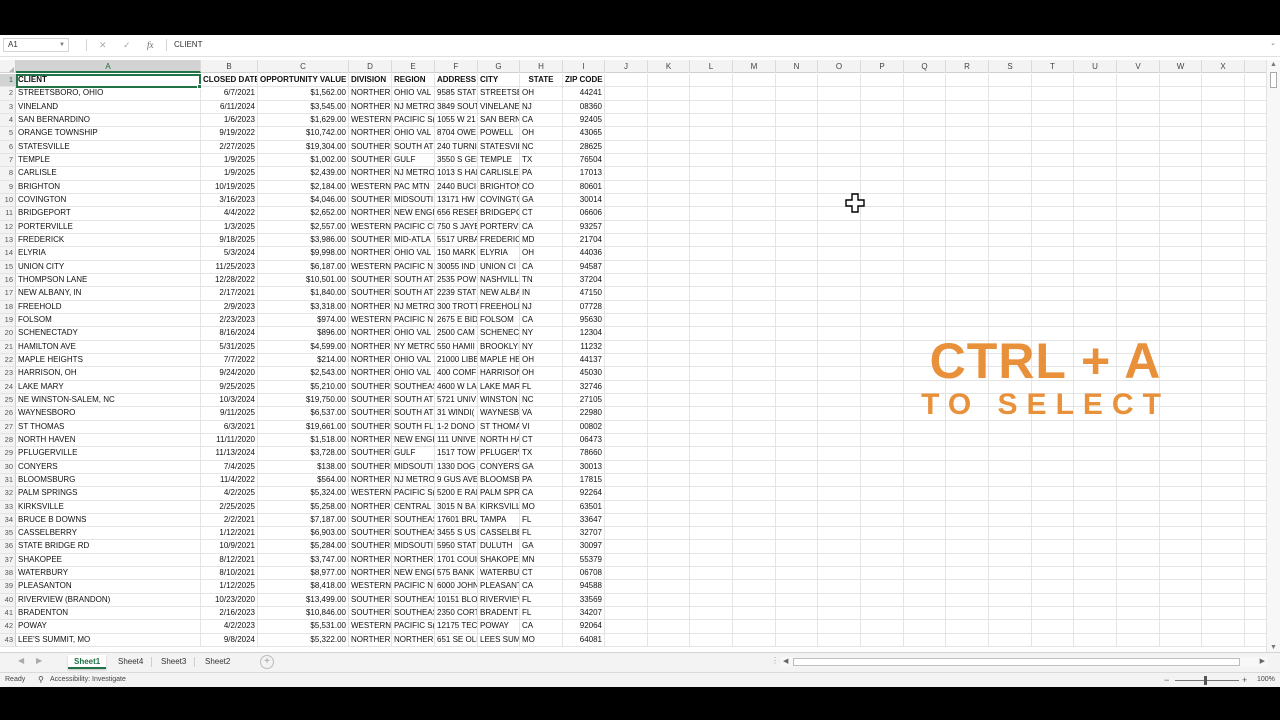 This screenshot has height=720, width=1280. I want to click on cell-city: LEES SUMI, so click(499, 640).